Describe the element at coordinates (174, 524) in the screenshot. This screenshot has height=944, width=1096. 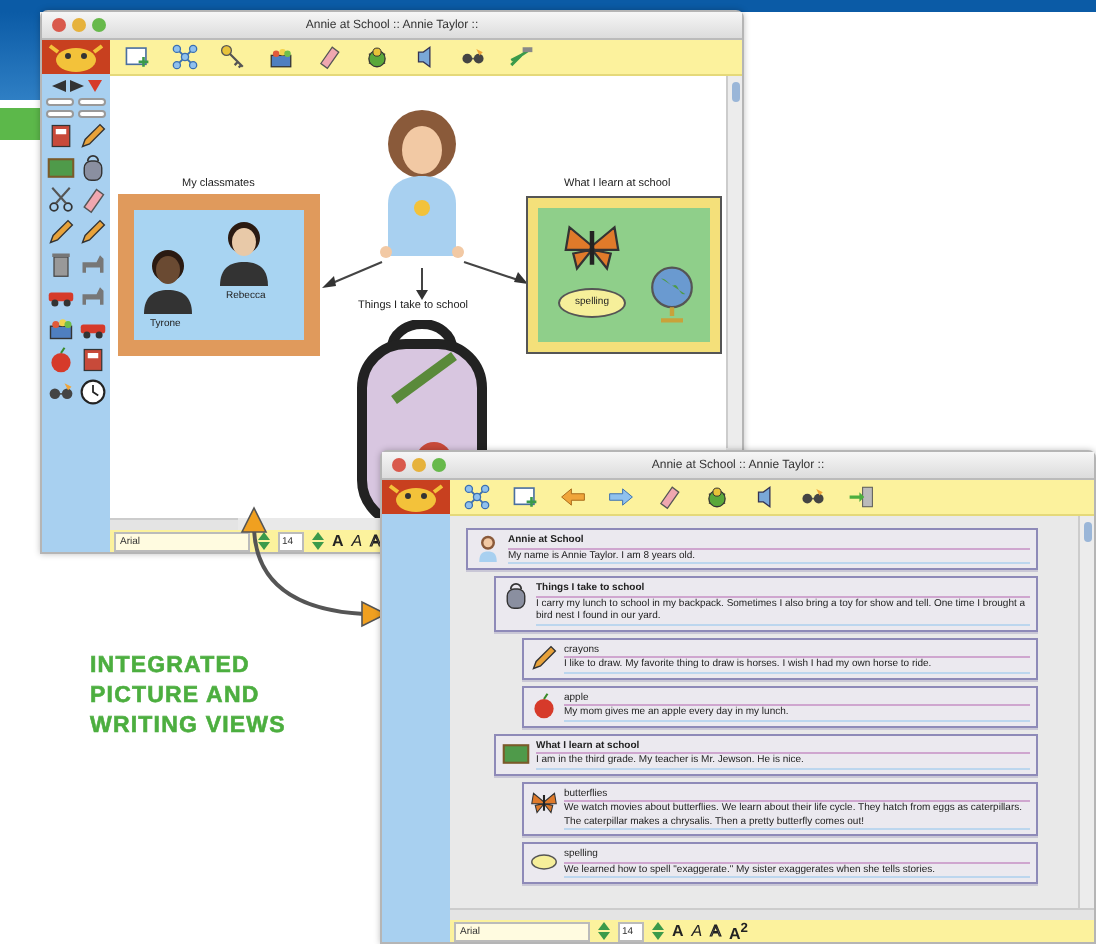
I see `horizontal-scrollbar` at that location.